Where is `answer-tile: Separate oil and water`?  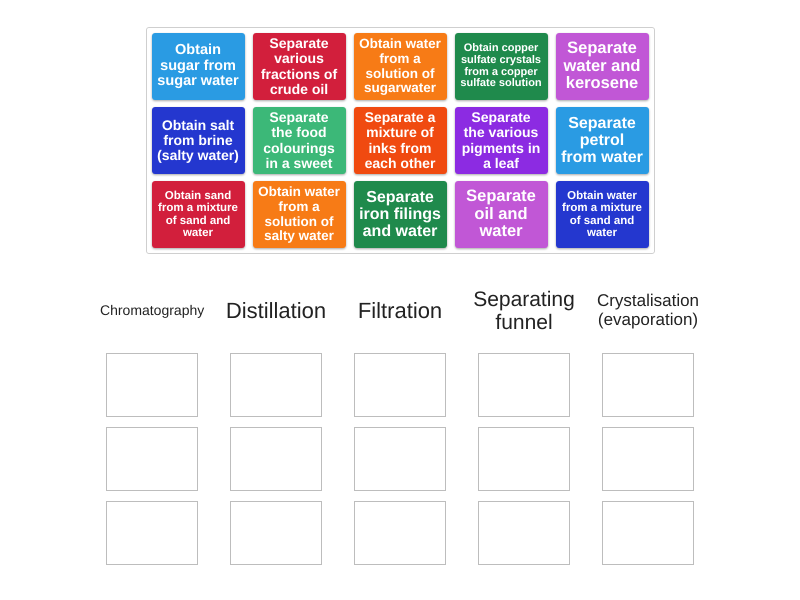 answer-tile: Separate oil and water is located at coordinates (501, 214).